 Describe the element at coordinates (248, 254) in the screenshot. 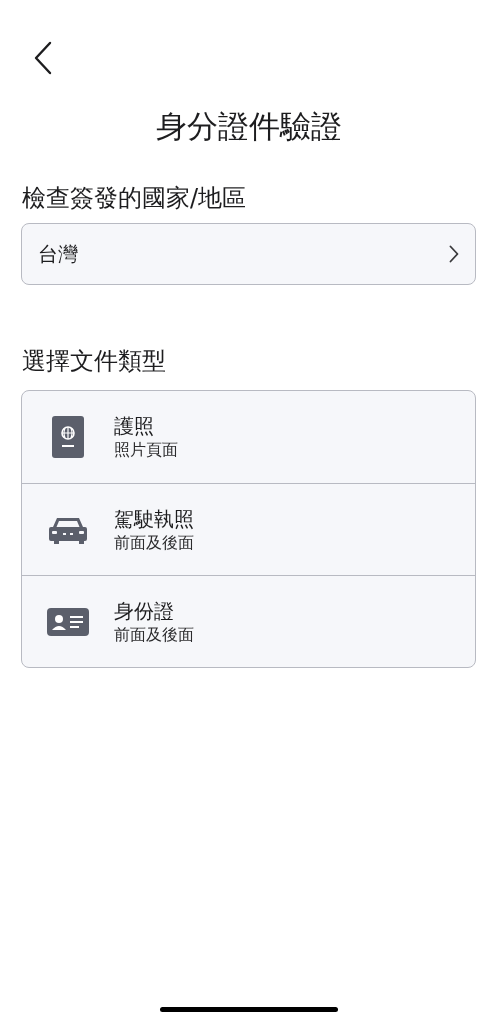

I see `country-selector: 台灣` at that location.